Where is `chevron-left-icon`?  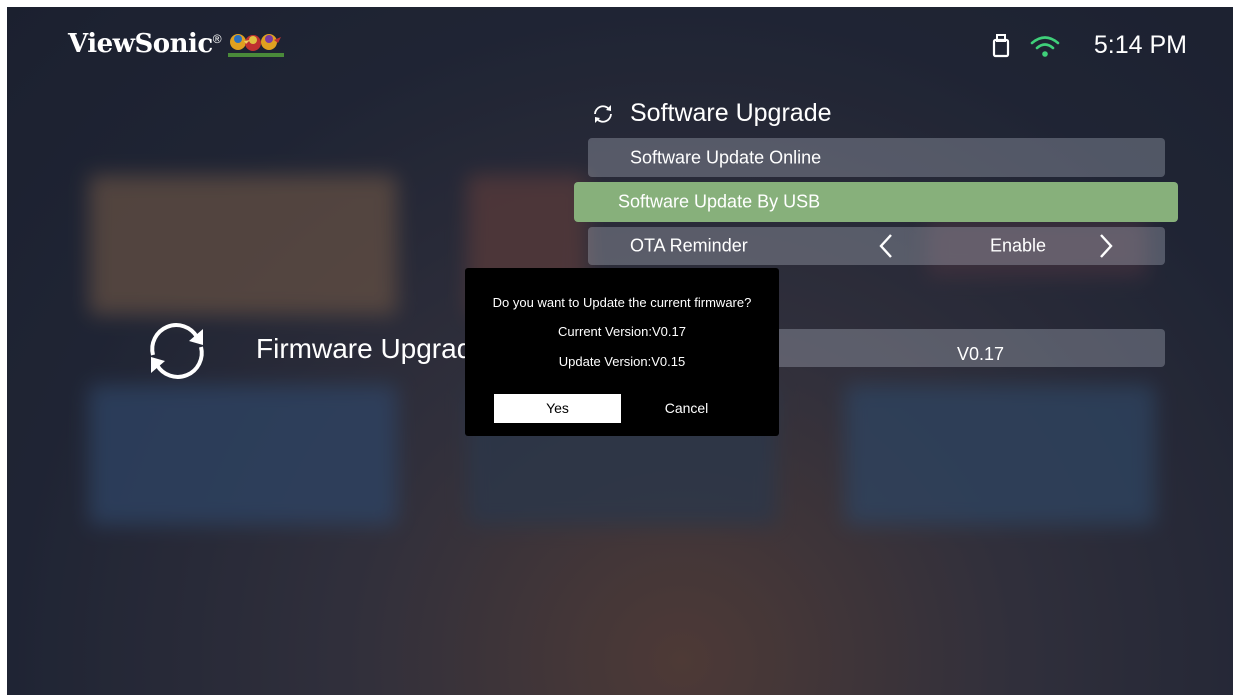 chevron-left-icon is located at coordinates (886, 246).